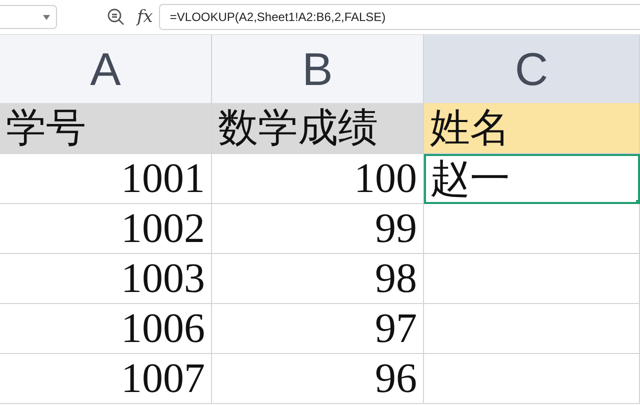 This screenshot has height=405, width=640. Describe the element at coordinates (46, 17) in the screenshot. I see `caret-icon` at that location.